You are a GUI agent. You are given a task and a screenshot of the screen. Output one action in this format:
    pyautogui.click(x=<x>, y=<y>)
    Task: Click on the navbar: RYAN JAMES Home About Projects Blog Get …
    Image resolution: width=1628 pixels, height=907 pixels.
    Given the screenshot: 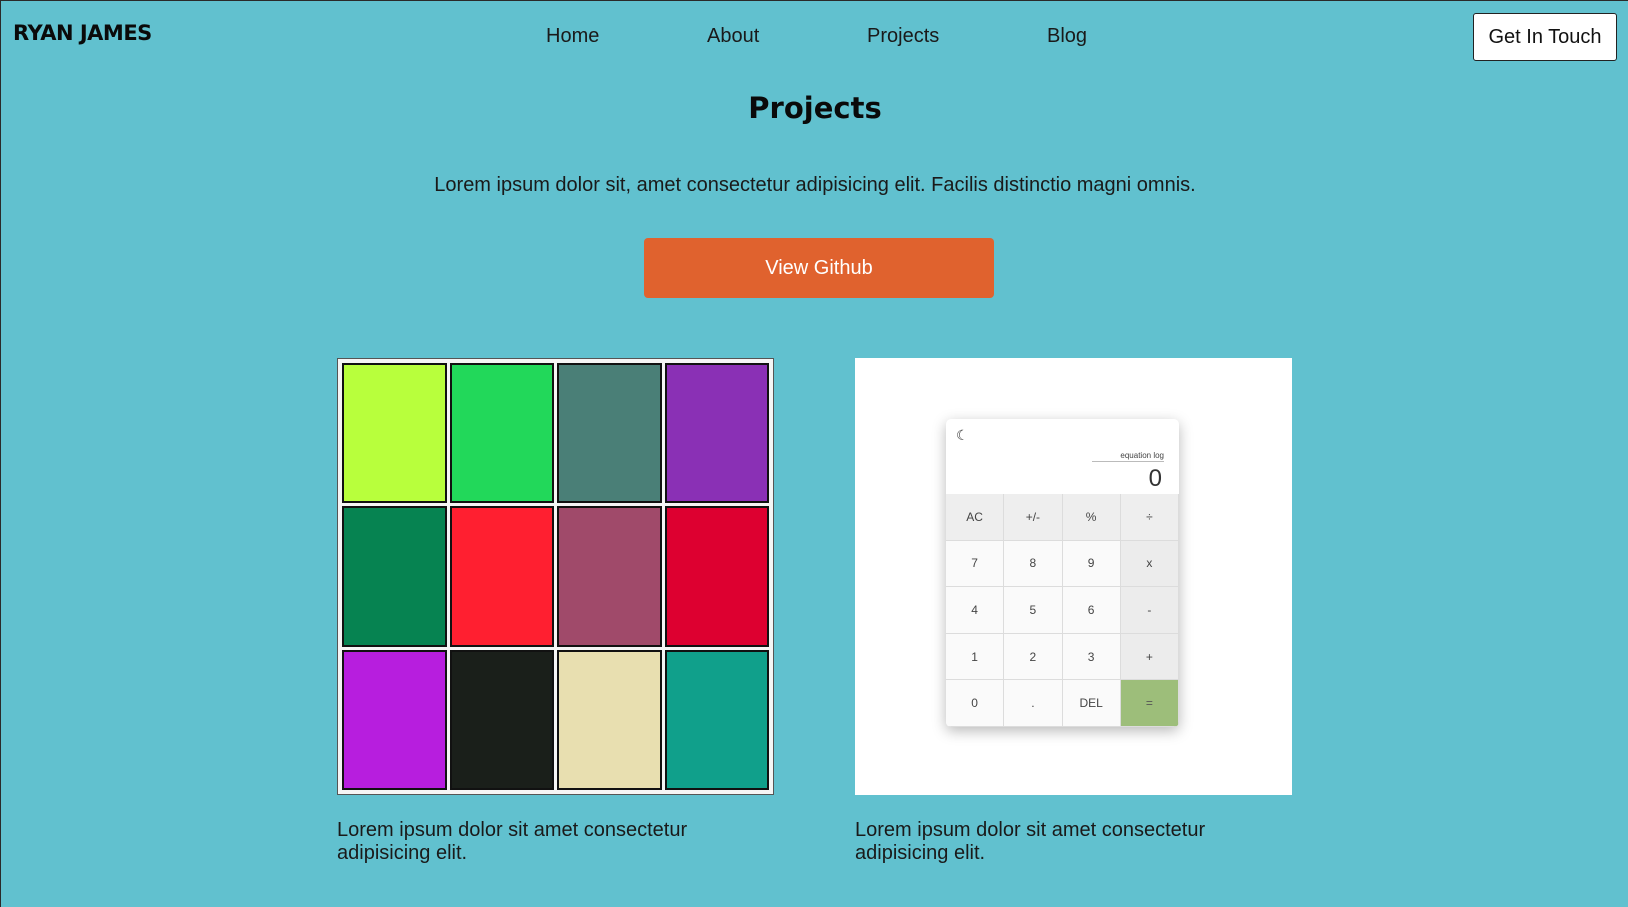 What is the action you would take?
    pyautogui.click(x=814, y=36)
    